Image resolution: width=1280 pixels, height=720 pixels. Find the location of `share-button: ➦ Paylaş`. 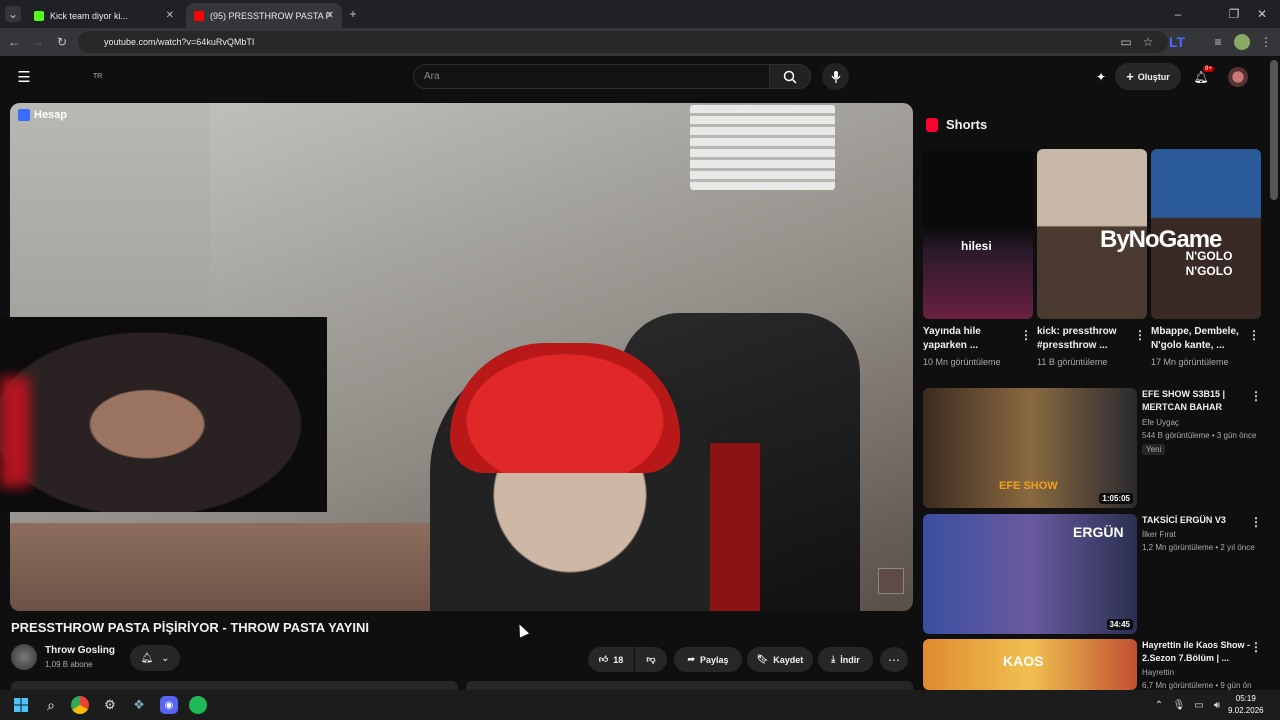

share-button: ➦ Paylaş is located at coordinates (708, 659).